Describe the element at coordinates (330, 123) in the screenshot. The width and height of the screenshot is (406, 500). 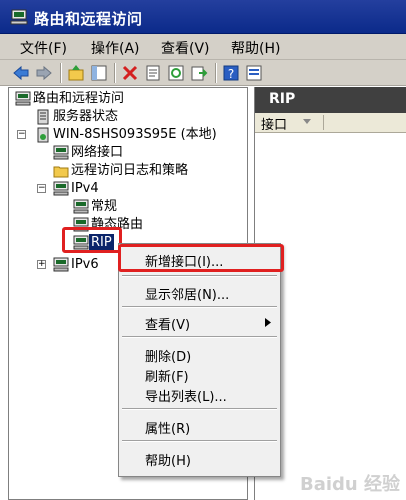
I see `column-header-interface: 接口` at that location.